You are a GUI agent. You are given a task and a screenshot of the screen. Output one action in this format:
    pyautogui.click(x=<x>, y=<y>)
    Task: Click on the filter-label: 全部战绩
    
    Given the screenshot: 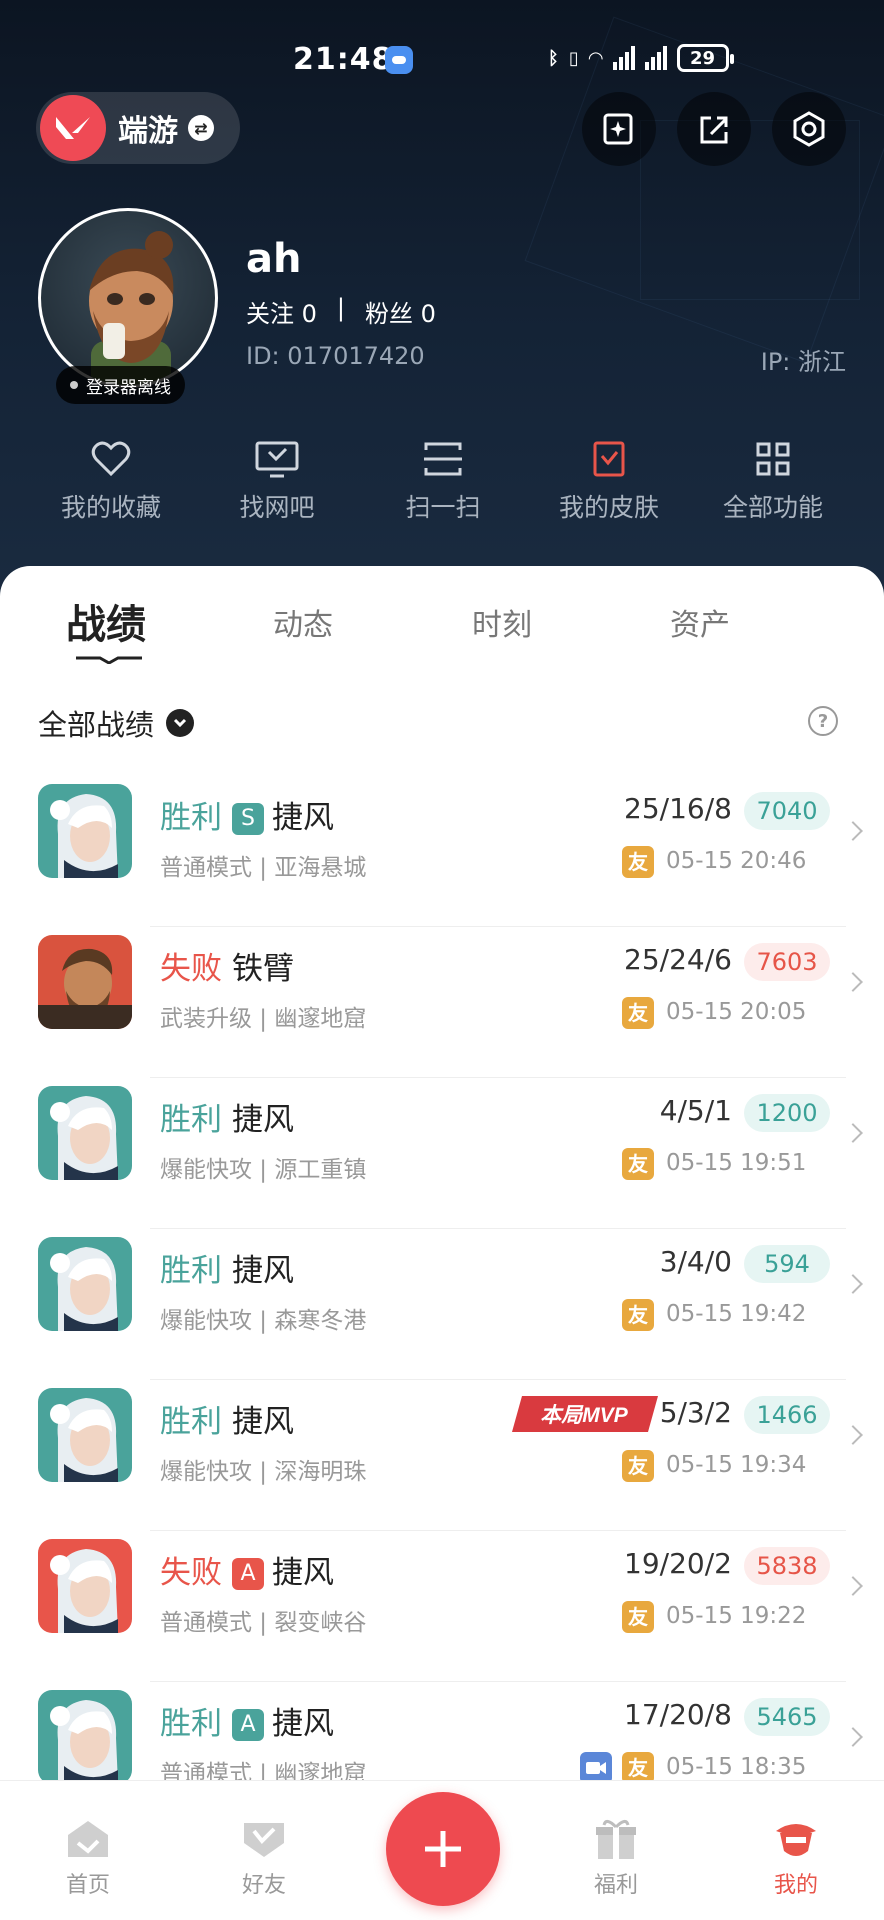 What is the action you would take?
    pyautogui.click(x=96, y=725)
    